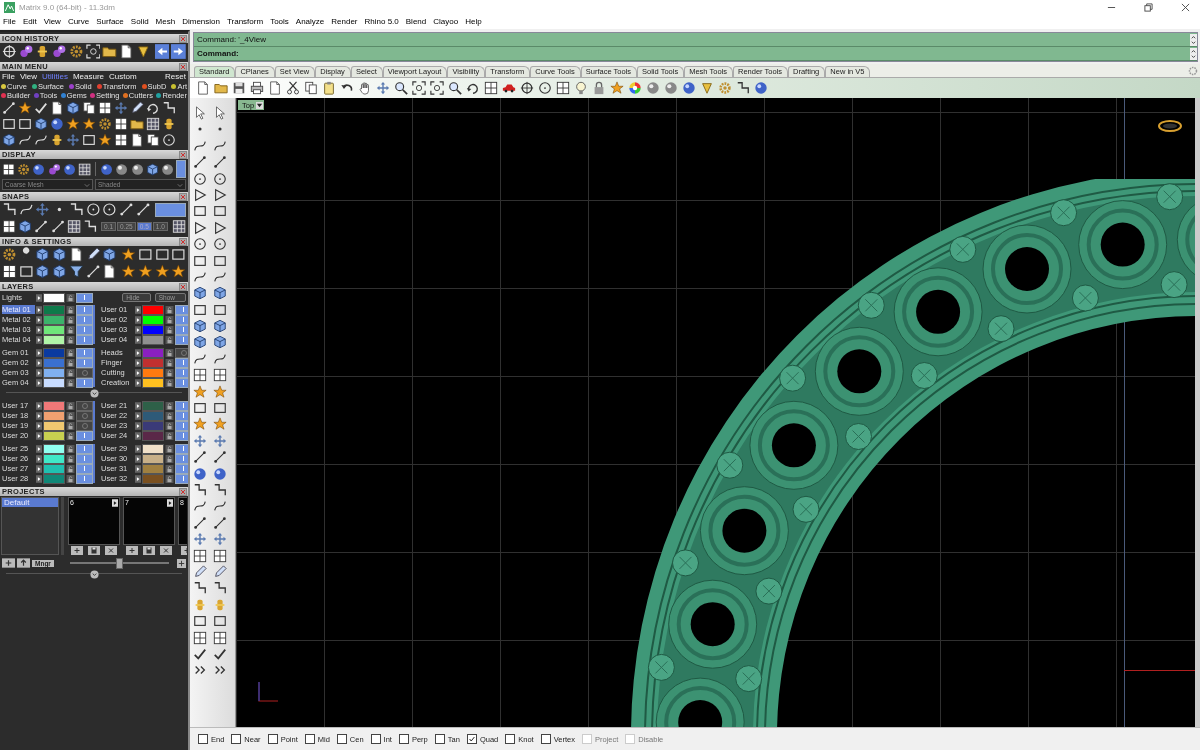  Describe the element at coordinates (446, 21) in the screenshot. I see `menu-item: Clayoo` at that location.